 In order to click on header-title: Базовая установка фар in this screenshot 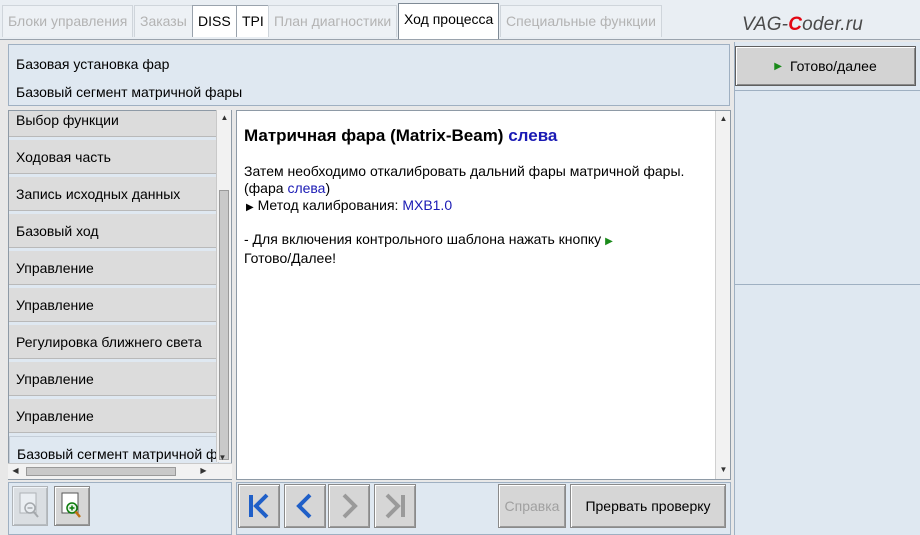, I will do `click(93, 64)`.